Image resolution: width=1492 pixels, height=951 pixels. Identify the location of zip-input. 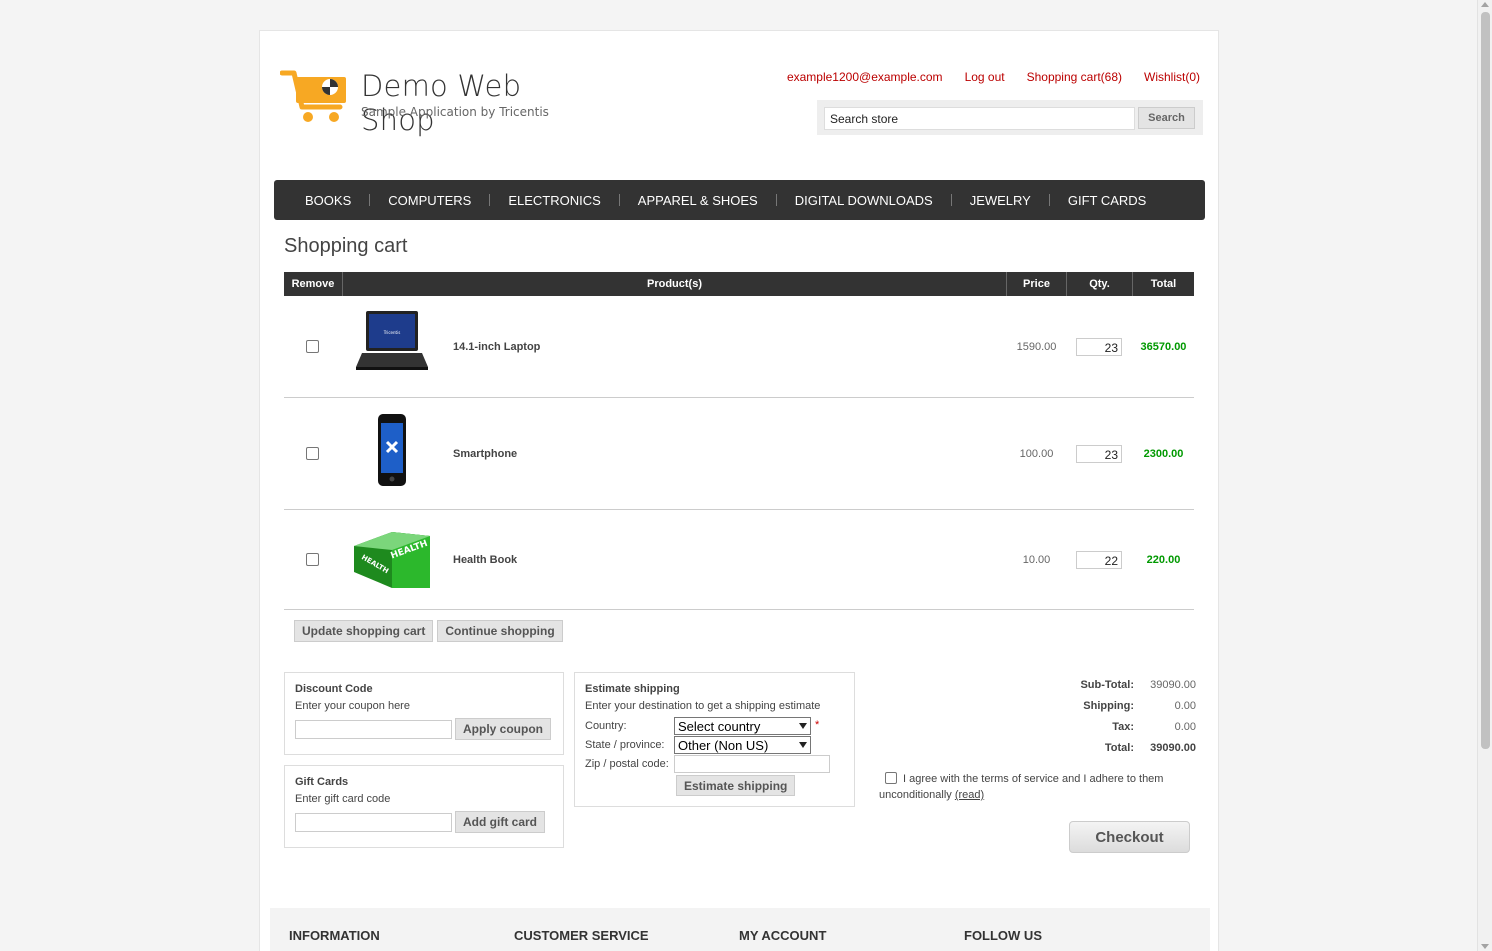
(752, 764).